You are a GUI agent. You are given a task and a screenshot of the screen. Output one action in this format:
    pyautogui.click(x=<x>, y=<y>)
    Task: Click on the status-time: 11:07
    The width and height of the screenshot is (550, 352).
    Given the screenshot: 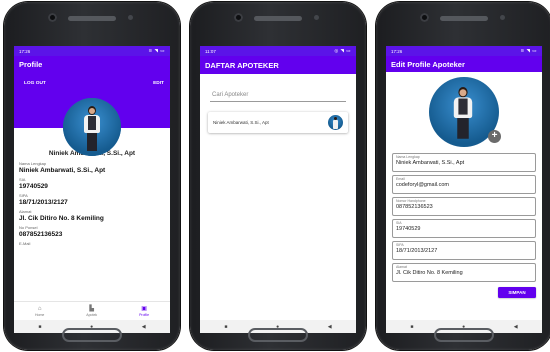 What is the action you would take?
    pyautogui.click(x=210, y=51)
    